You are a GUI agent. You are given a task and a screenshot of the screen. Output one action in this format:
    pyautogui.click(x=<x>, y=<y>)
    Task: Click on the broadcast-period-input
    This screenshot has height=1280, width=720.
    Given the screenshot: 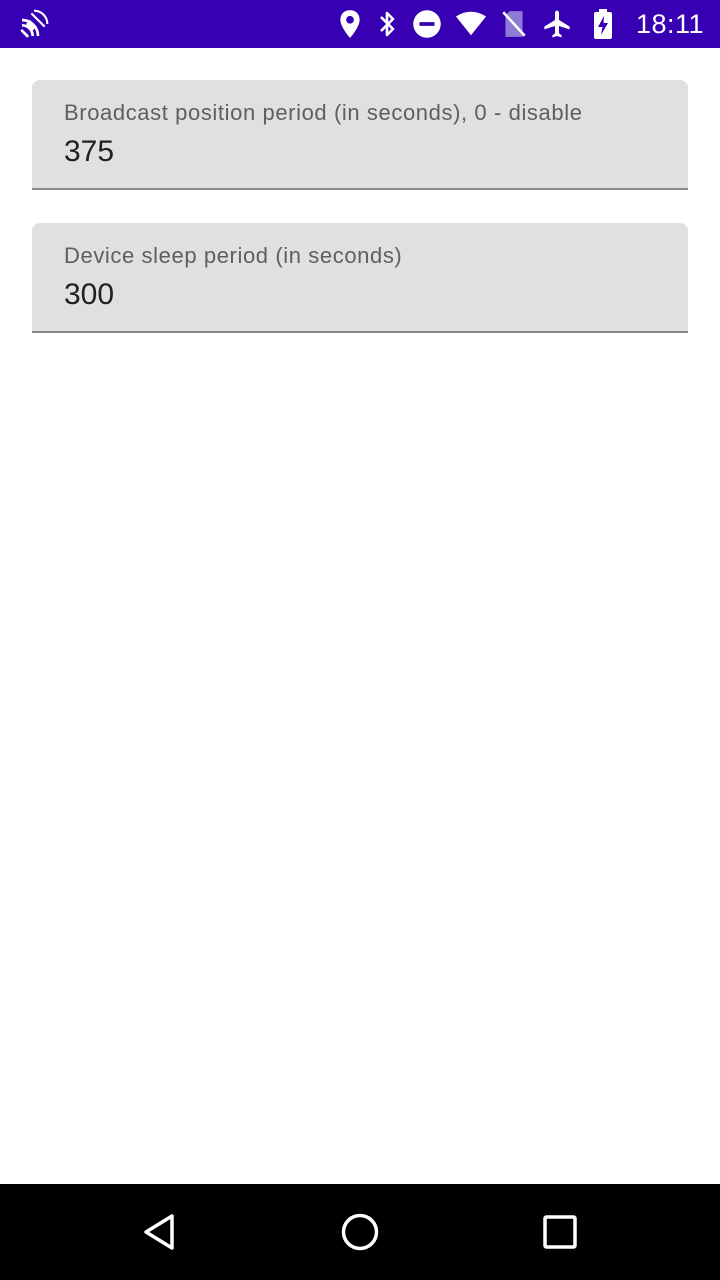 What is the action you would take?
    pyautogui.click(x=359, y=152)
    